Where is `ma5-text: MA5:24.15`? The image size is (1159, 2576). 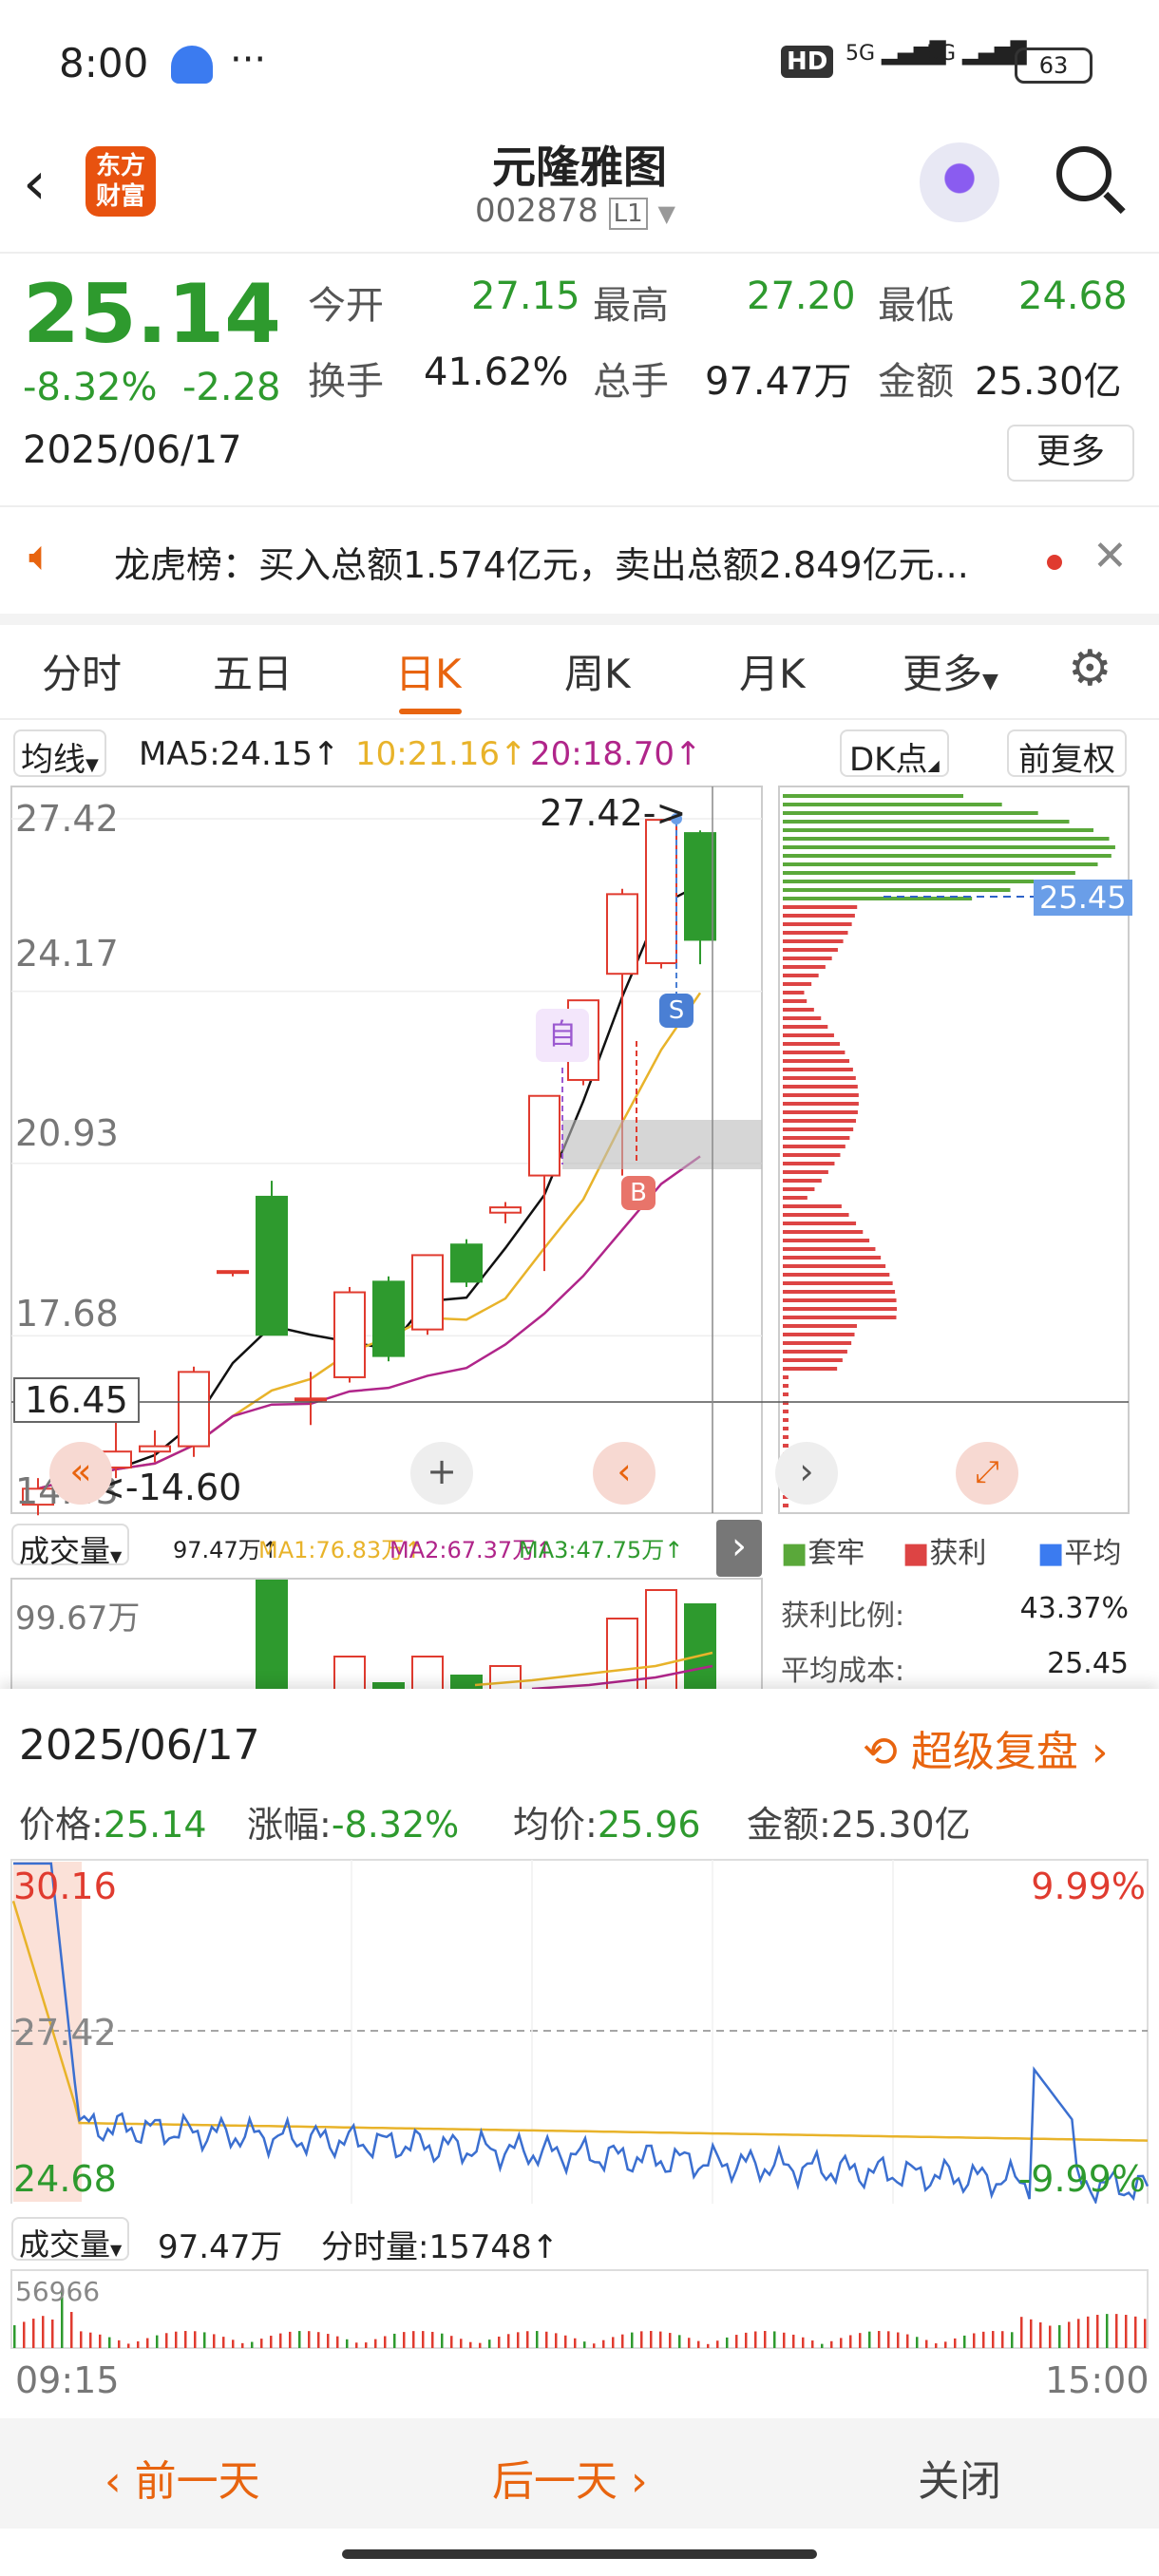
ma5-text: MA5:24.15 is located at coordinates (226, 754).